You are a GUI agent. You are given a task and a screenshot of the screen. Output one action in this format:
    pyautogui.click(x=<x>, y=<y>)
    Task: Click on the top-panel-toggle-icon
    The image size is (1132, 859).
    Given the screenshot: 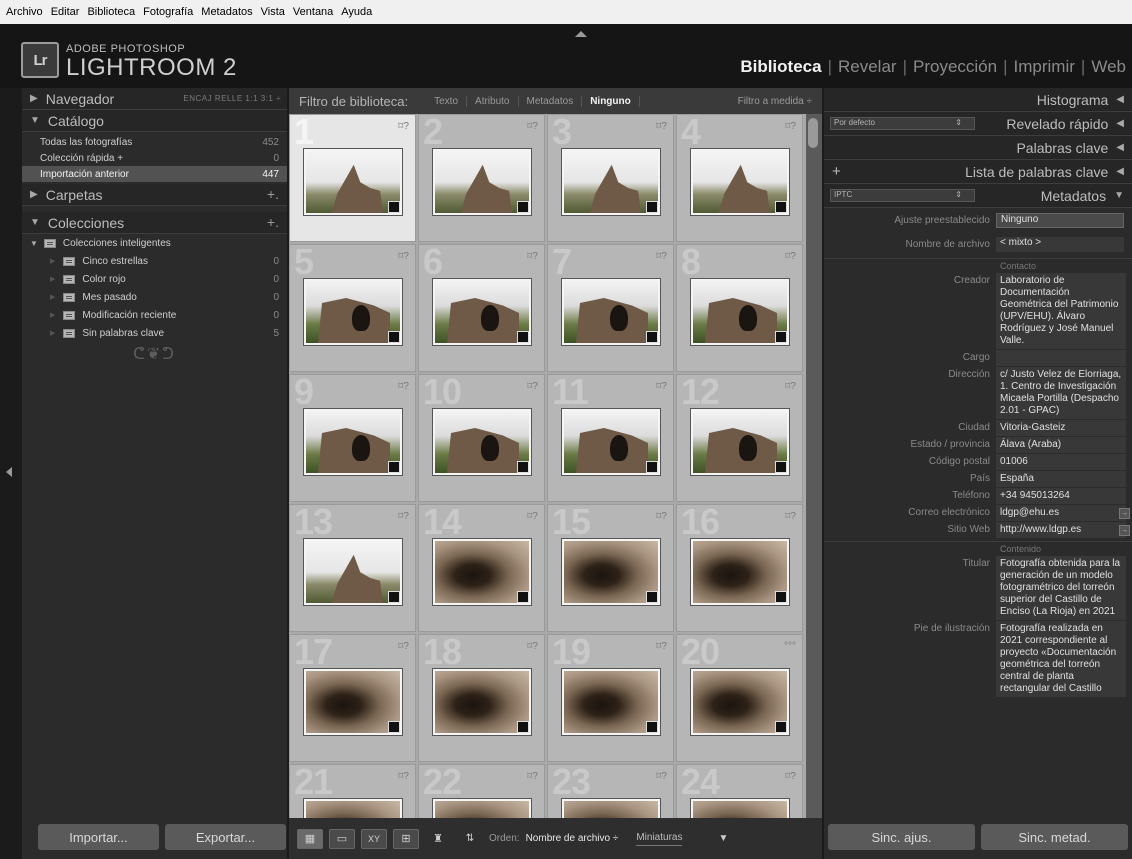 What is the action you would take?
    pyautogui.click(x=581, y=34)
    